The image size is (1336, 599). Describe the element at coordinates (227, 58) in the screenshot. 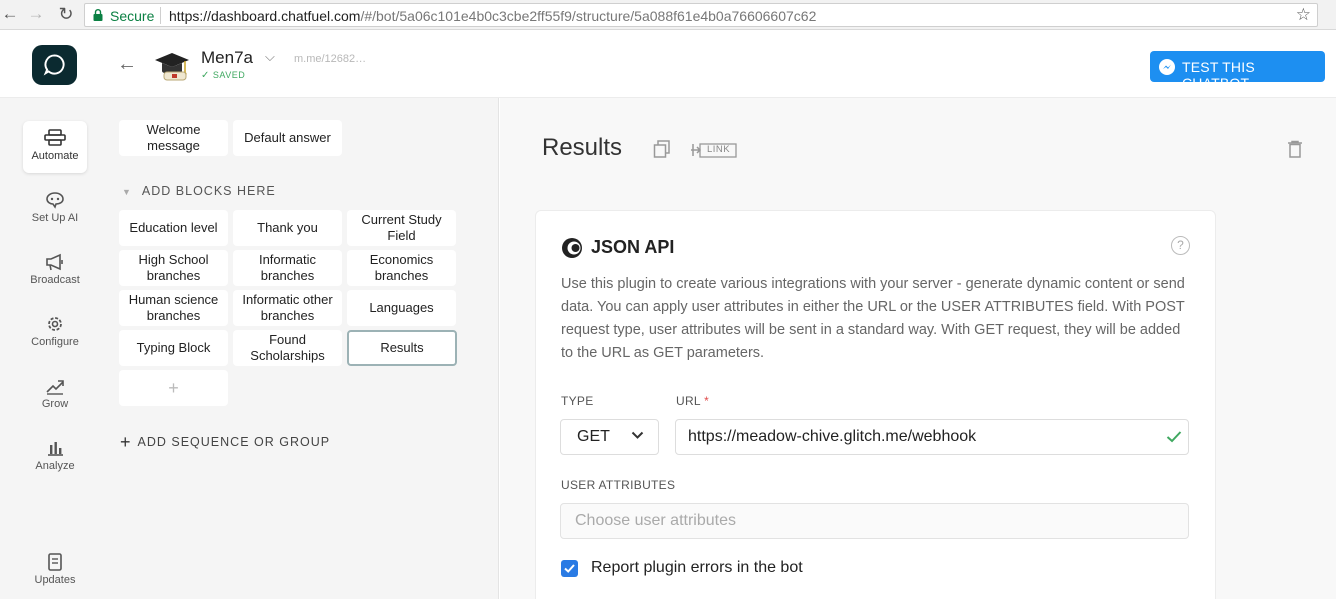

I see `bot-name: Men7a` at that location.